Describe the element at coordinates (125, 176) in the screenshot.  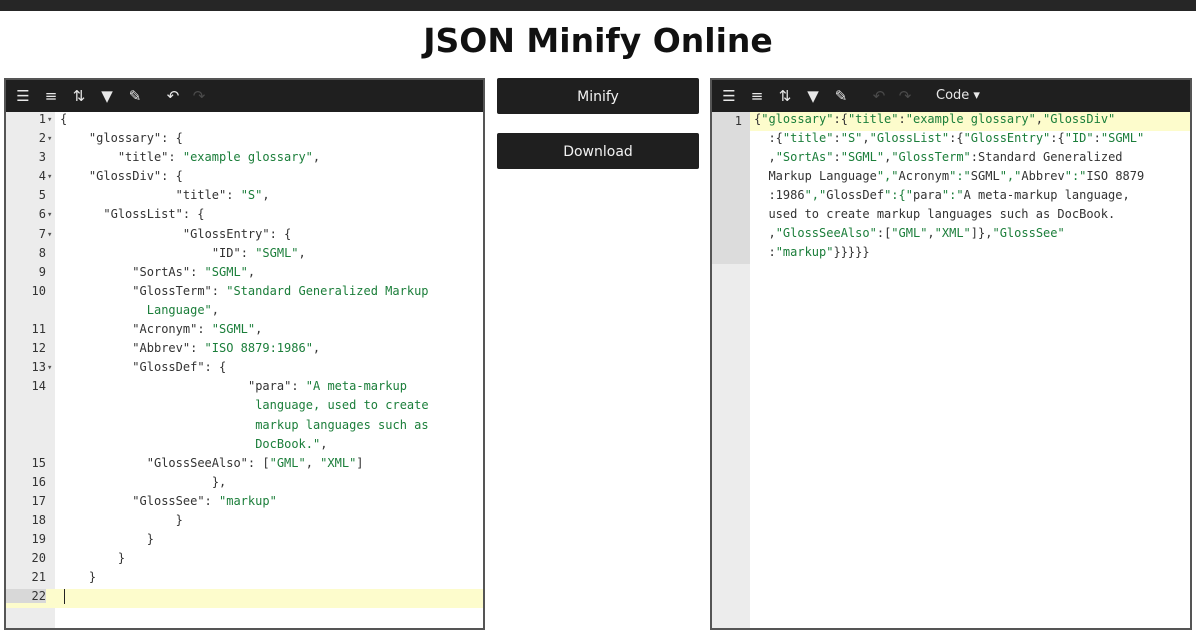
I see `json-key: "GlossDiv"` at that location.